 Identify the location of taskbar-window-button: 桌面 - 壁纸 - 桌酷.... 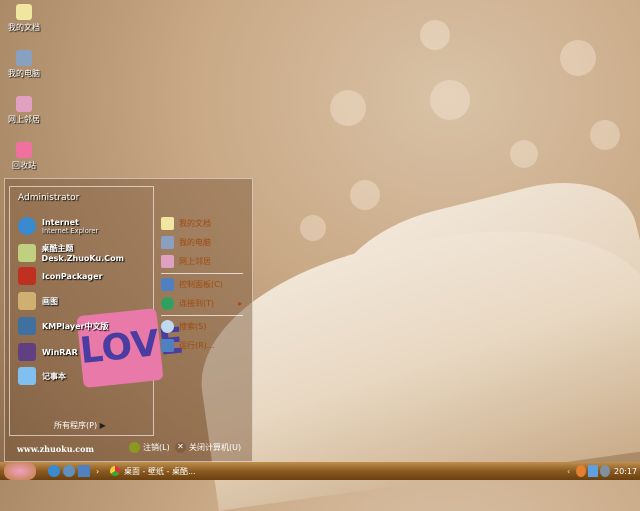
(185, 471).